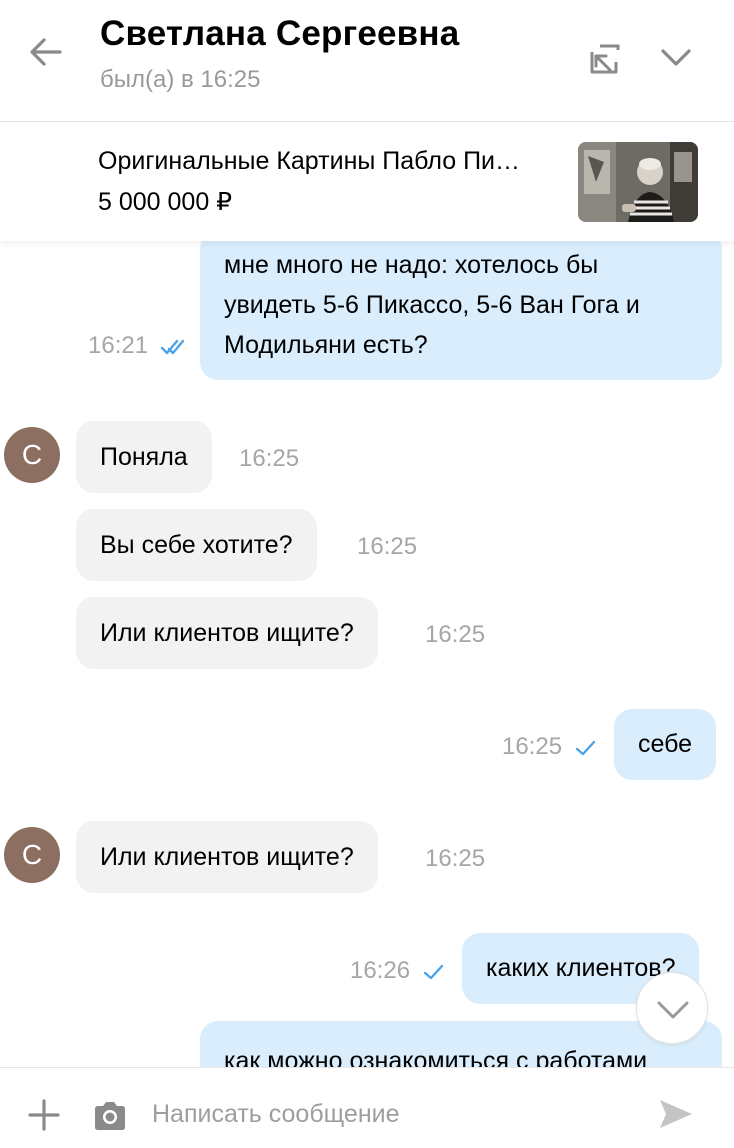 This screenshot has width=734, height=1148. I want to click on chat-header: Светлана Сергеевна был(а) в 16:25, so click(367, 61).